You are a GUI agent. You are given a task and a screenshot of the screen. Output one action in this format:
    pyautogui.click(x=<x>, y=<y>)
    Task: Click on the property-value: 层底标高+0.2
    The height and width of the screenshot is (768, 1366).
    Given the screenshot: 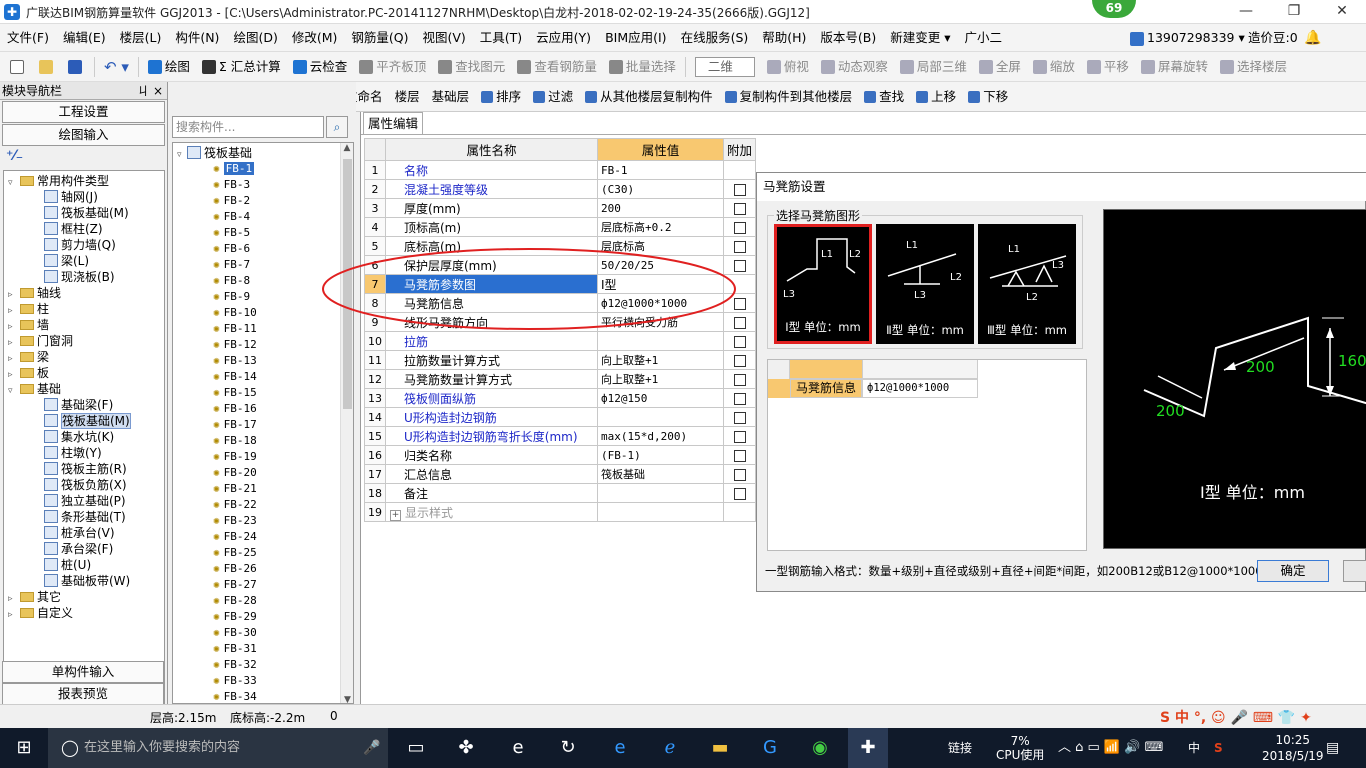 What is the action you would take?
    pyautogui.click(x=660, y=227)
    